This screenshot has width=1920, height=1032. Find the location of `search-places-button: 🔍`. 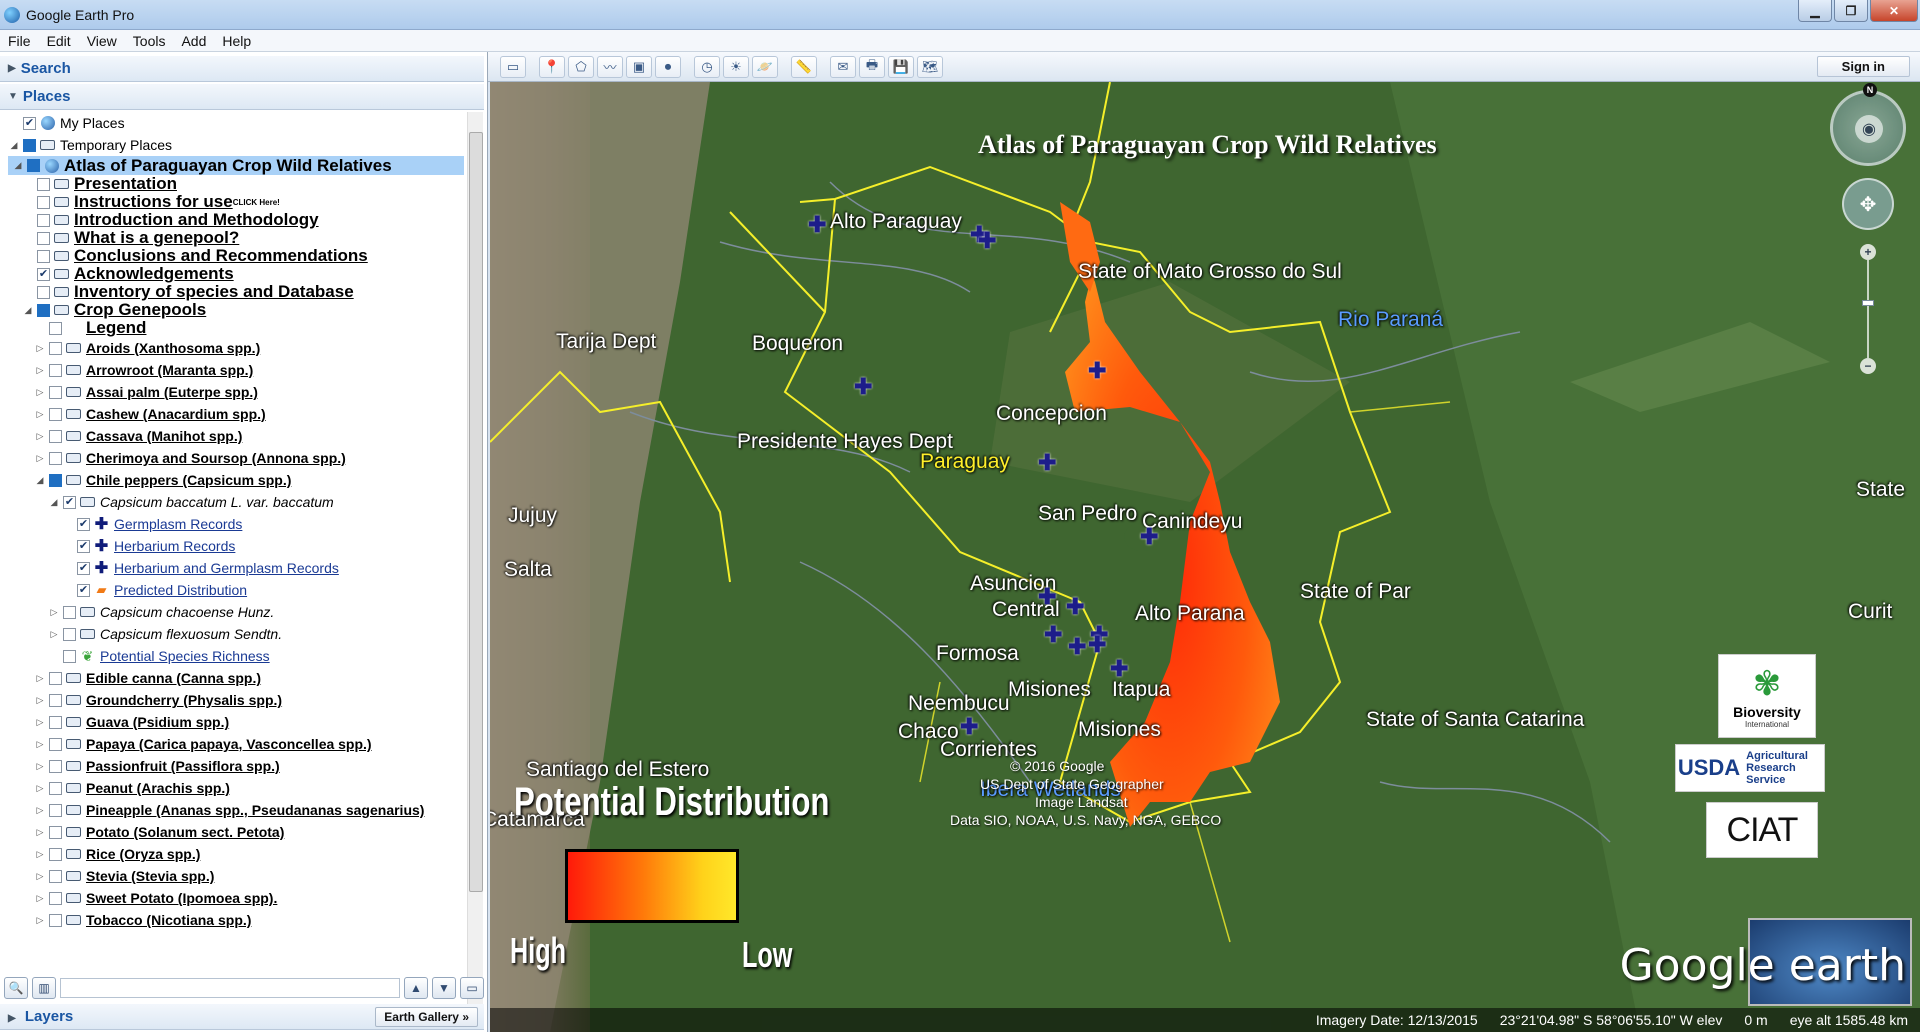

search-places-button: 🔍 is located at coordinates (16, 988).